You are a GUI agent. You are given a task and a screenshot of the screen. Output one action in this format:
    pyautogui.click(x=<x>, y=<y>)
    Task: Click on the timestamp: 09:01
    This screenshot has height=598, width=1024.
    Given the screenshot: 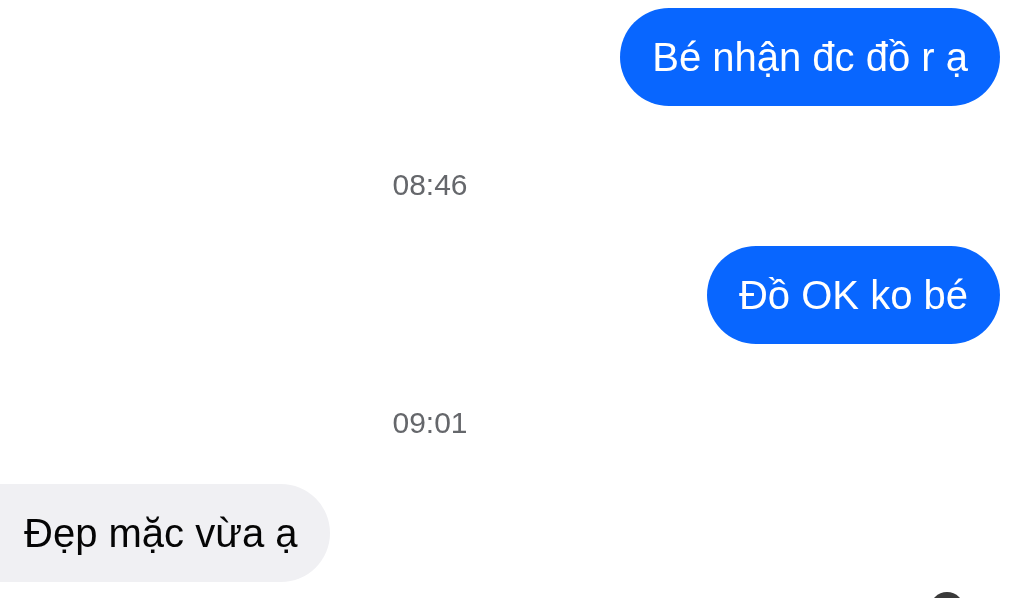 What is the action you would take?
    pyautogui.click(x=430, y=423)
    